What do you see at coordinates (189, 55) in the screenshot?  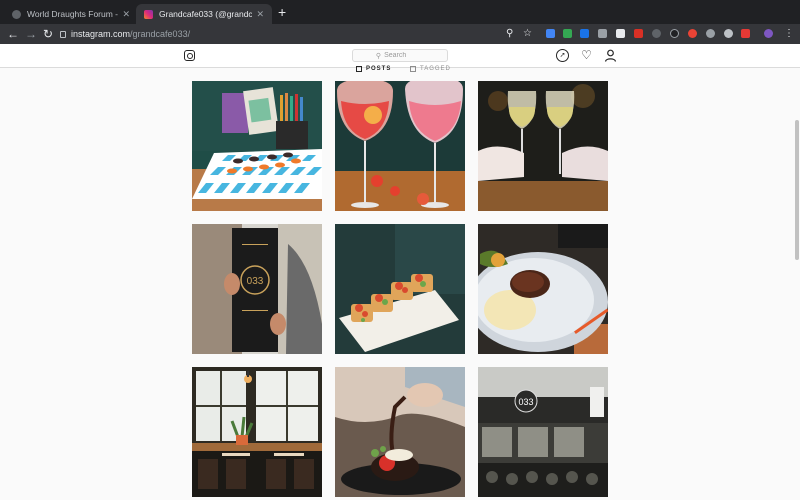 I see `instagram-logo-icon` at bounding box center [189, 55].